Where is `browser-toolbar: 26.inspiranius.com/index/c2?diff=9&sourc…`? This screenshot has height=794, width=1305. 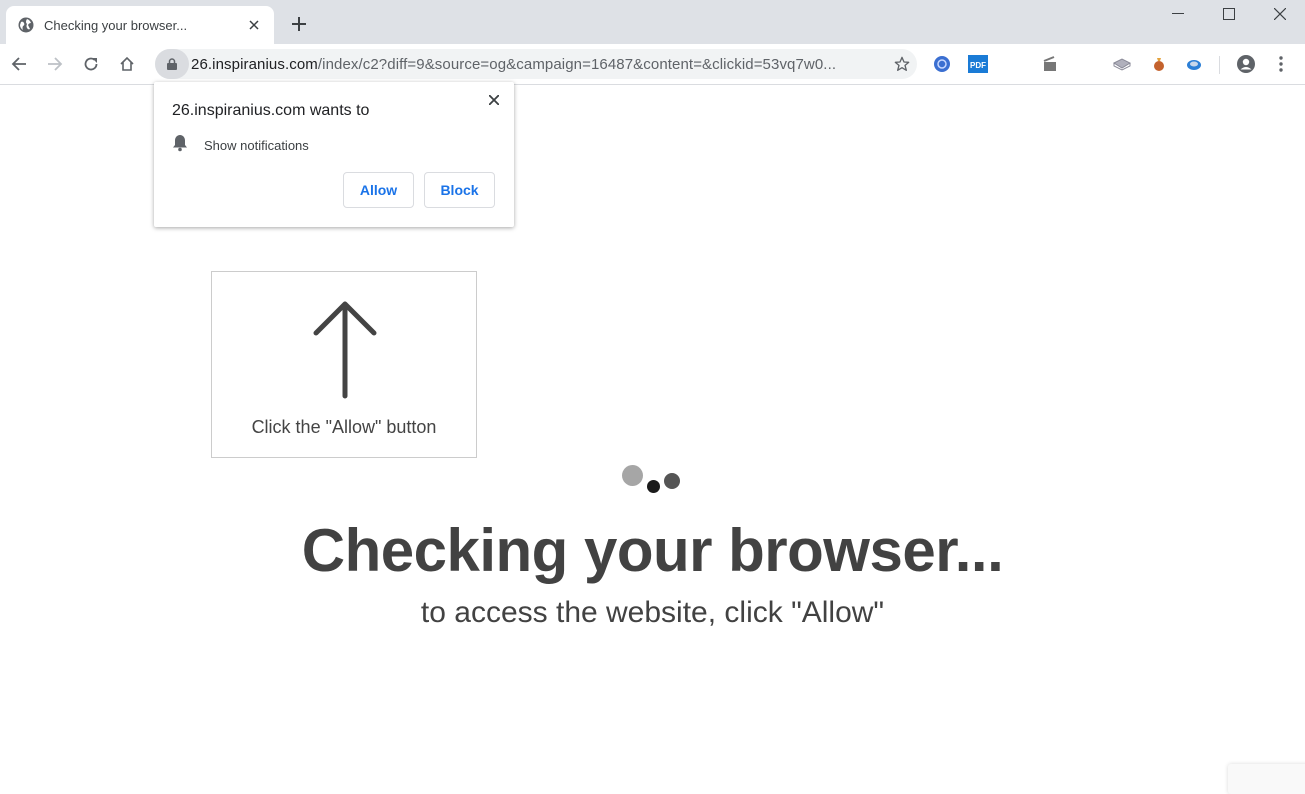
browser-toolbar: 26.inspiranius.com/index/c2?diff=9&sourc… is located at coordinates (652, 64).